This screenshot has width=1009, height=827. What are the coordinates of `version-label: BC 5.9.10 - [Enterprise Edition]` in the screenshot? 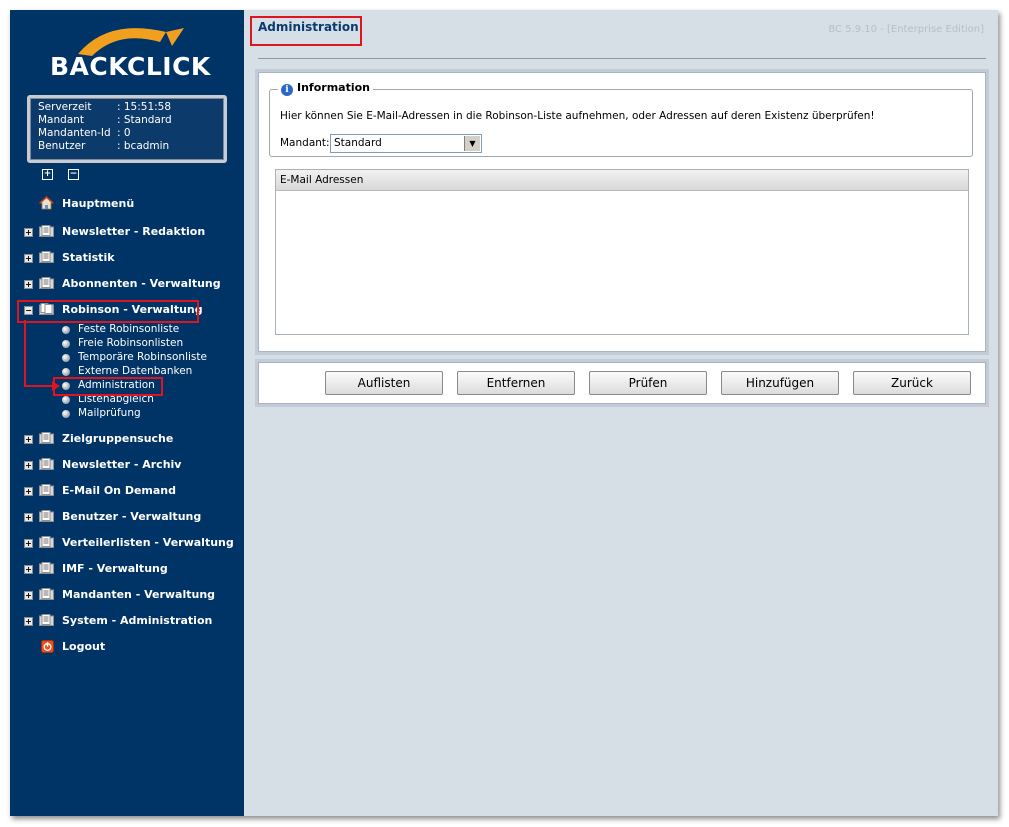 It's located at (906, 29).